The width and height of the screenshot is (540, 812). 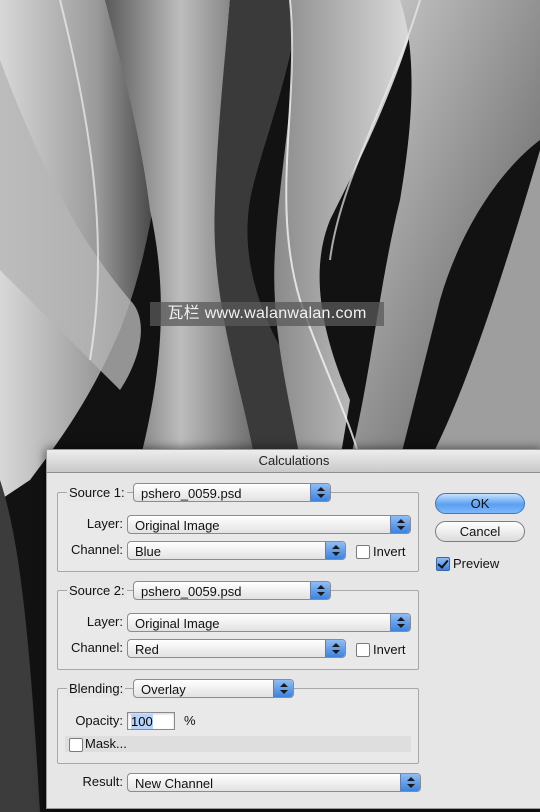 I want to click on source2-channel-select: Red, so click(x=236, y=648).